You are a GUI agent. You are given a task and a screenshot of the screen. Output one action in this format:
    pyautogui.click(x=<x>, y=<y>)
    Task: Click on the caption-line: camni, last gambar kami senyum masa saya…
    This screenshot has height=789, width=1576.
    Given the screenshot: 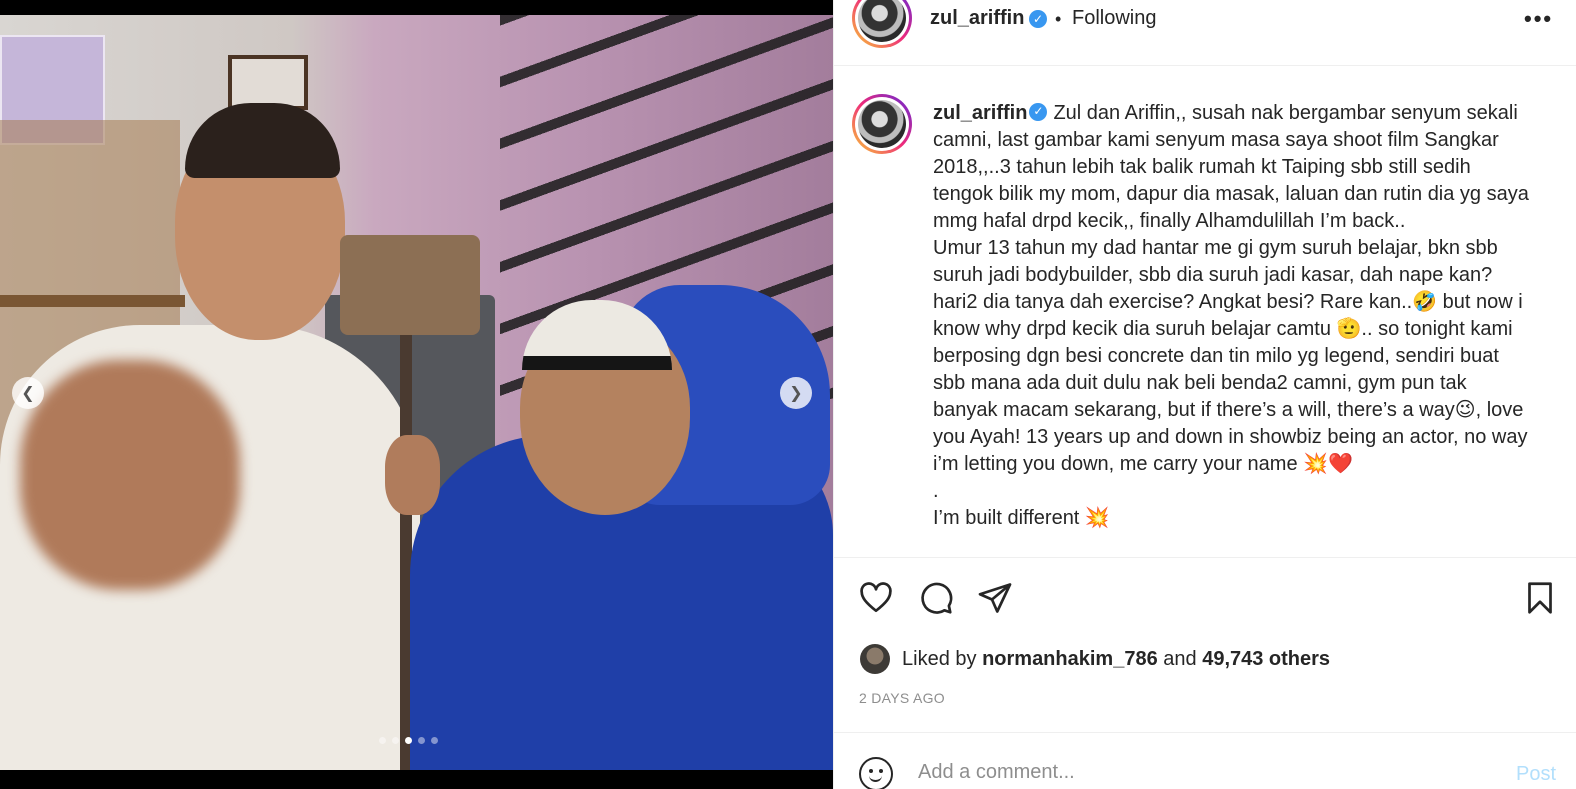 What is the action you would take?
    pyautogui.click(x=1216, y=140)
    